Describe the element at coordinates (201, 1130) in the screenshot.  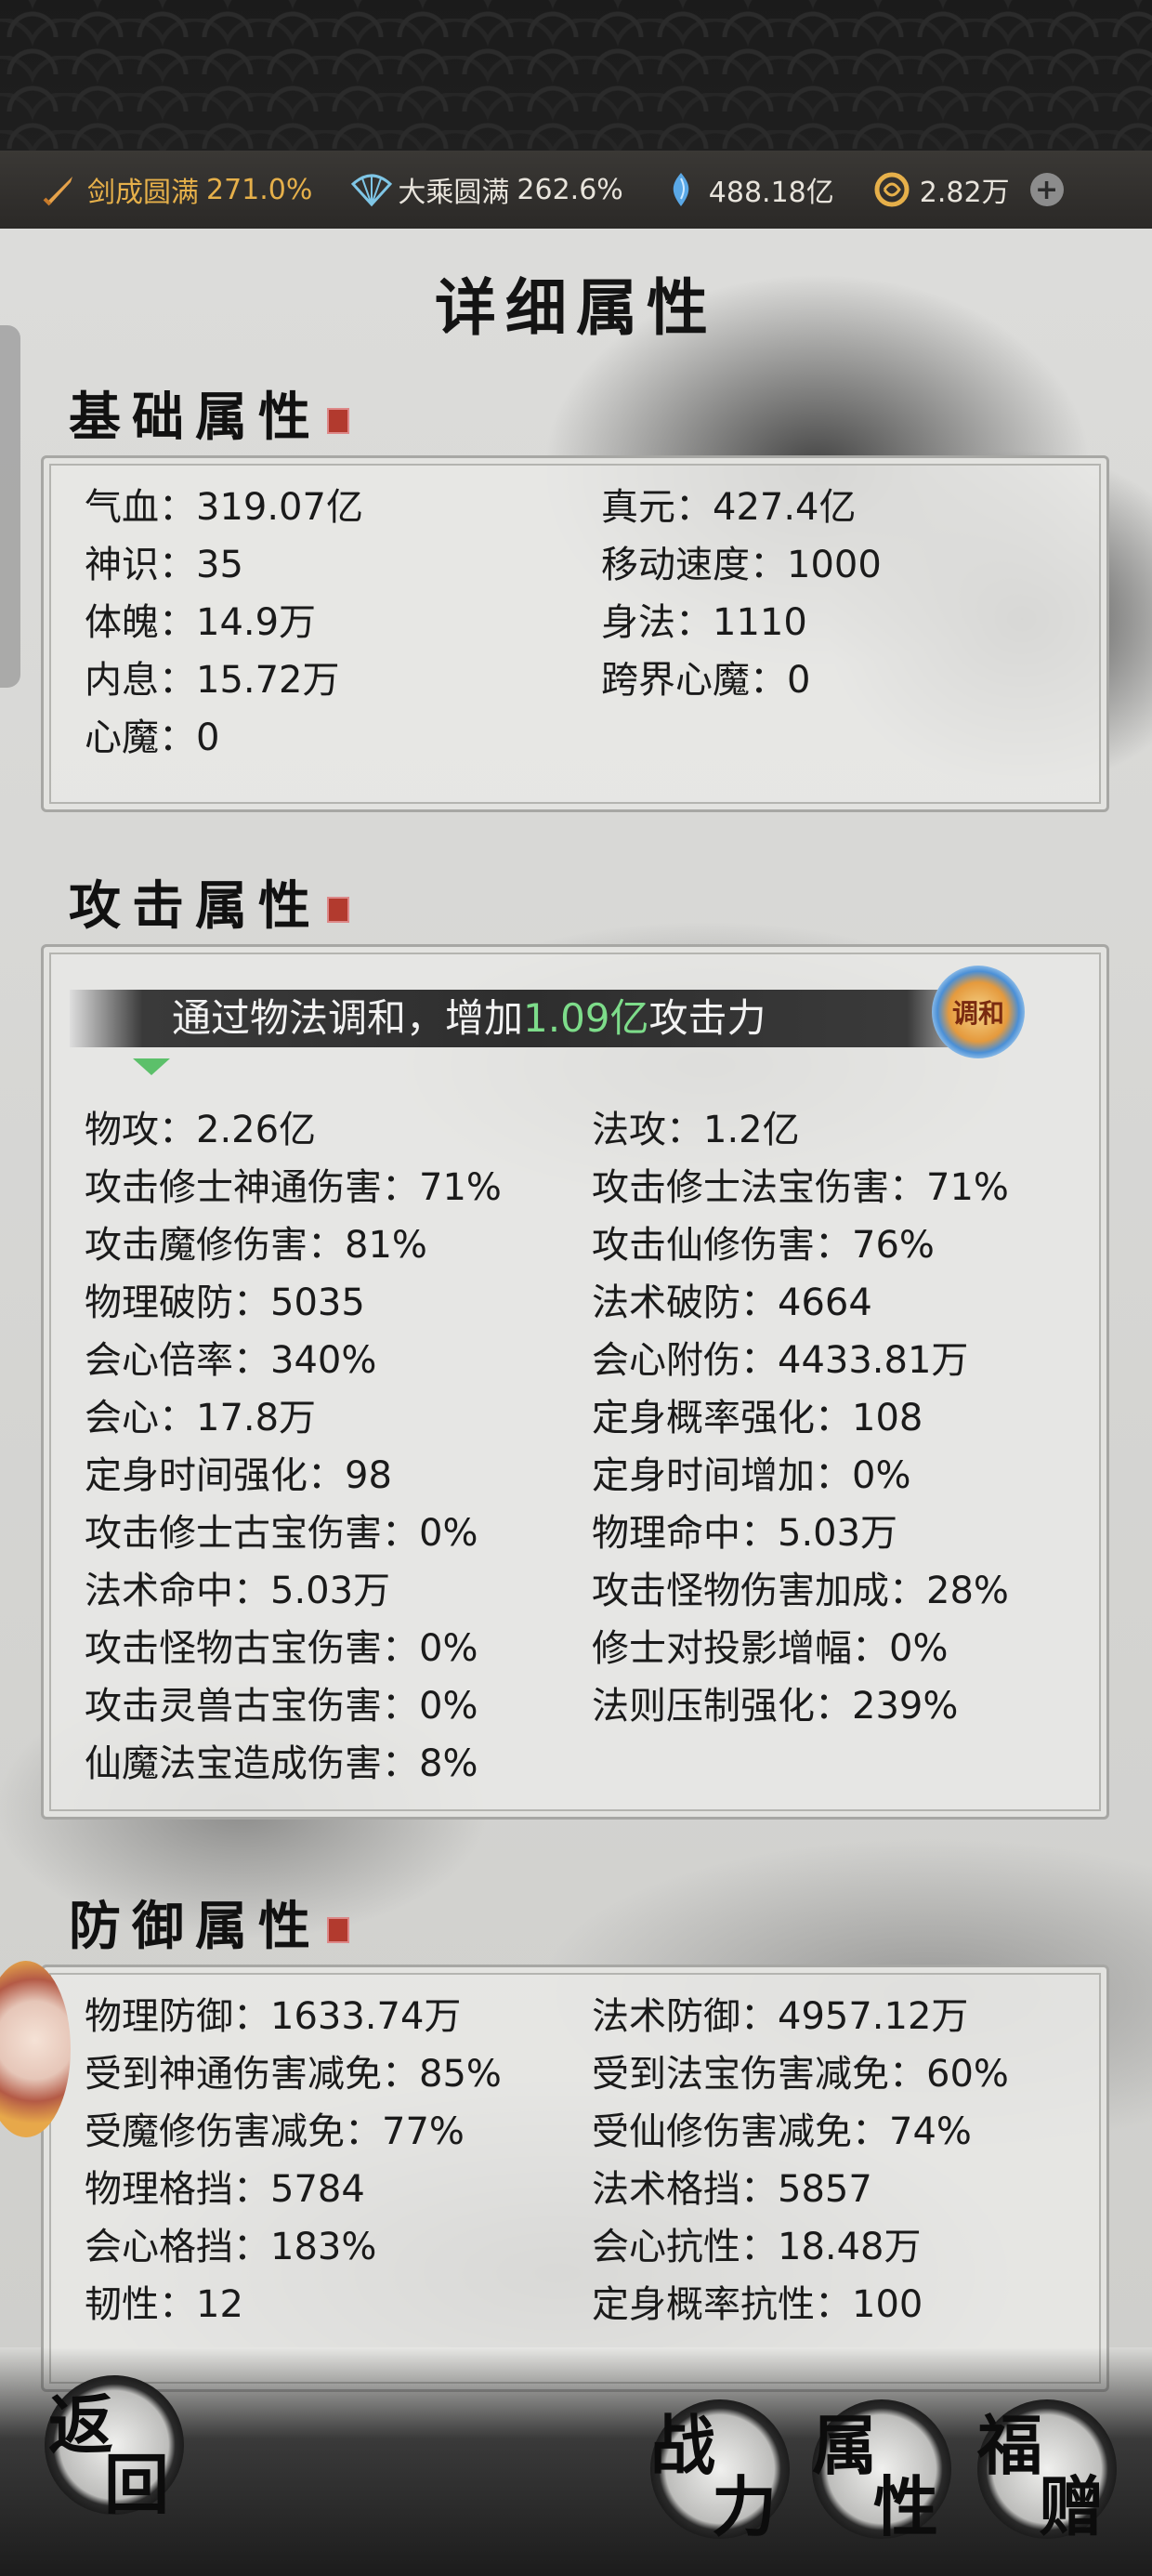
I see `stat-item: 物攻：2.26亿` at that location.